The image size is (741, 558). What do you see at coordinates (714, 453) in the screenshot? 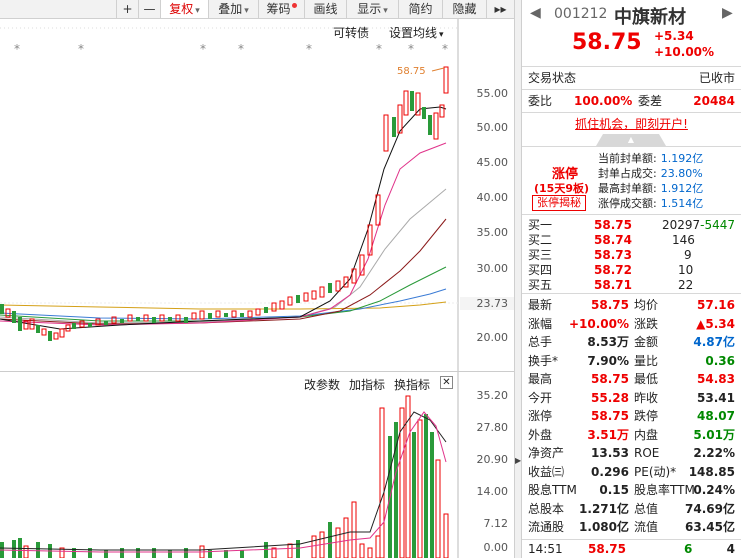
I see `stat-value: 2.22%` at bounding box center [714, 453].